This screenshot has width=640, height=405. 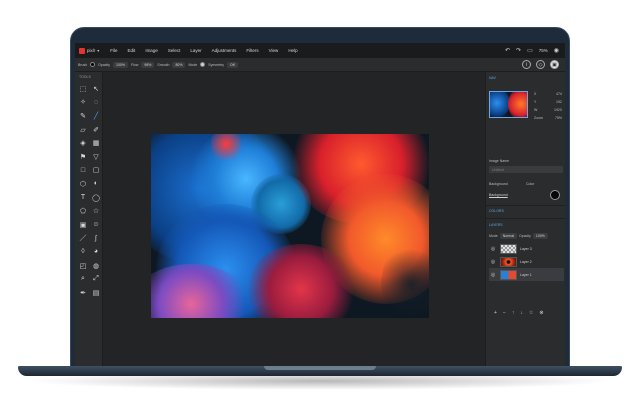 What do you see at coordinates (96, 293) in the screenshot?
I see `trash-icon: ▤` at bounding box center [96, 293].